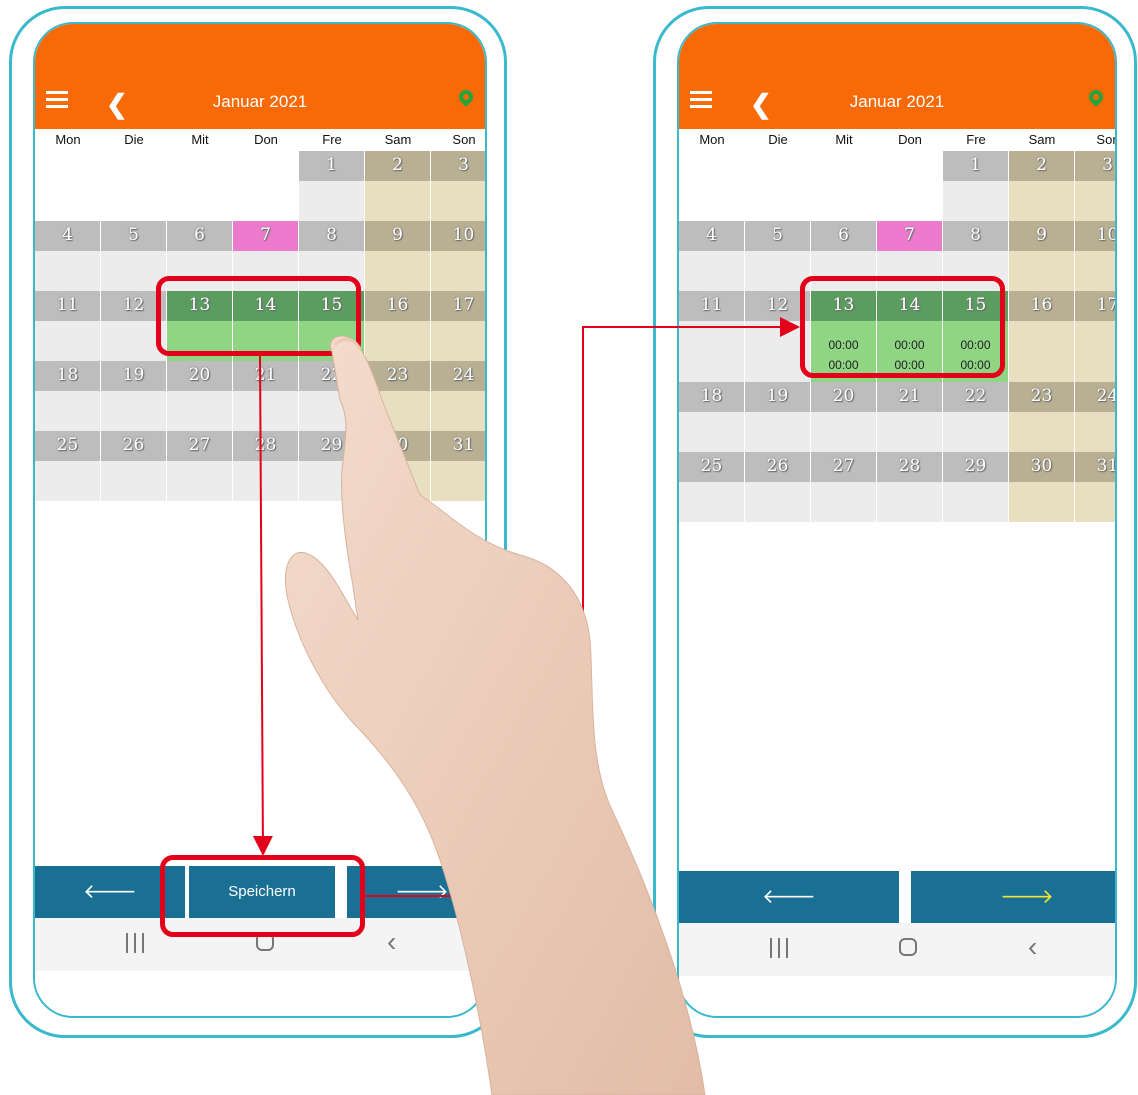  Describe the element at coordinates (789, 897) in the screenshot. I see `prev-button: 🡐` at that location.